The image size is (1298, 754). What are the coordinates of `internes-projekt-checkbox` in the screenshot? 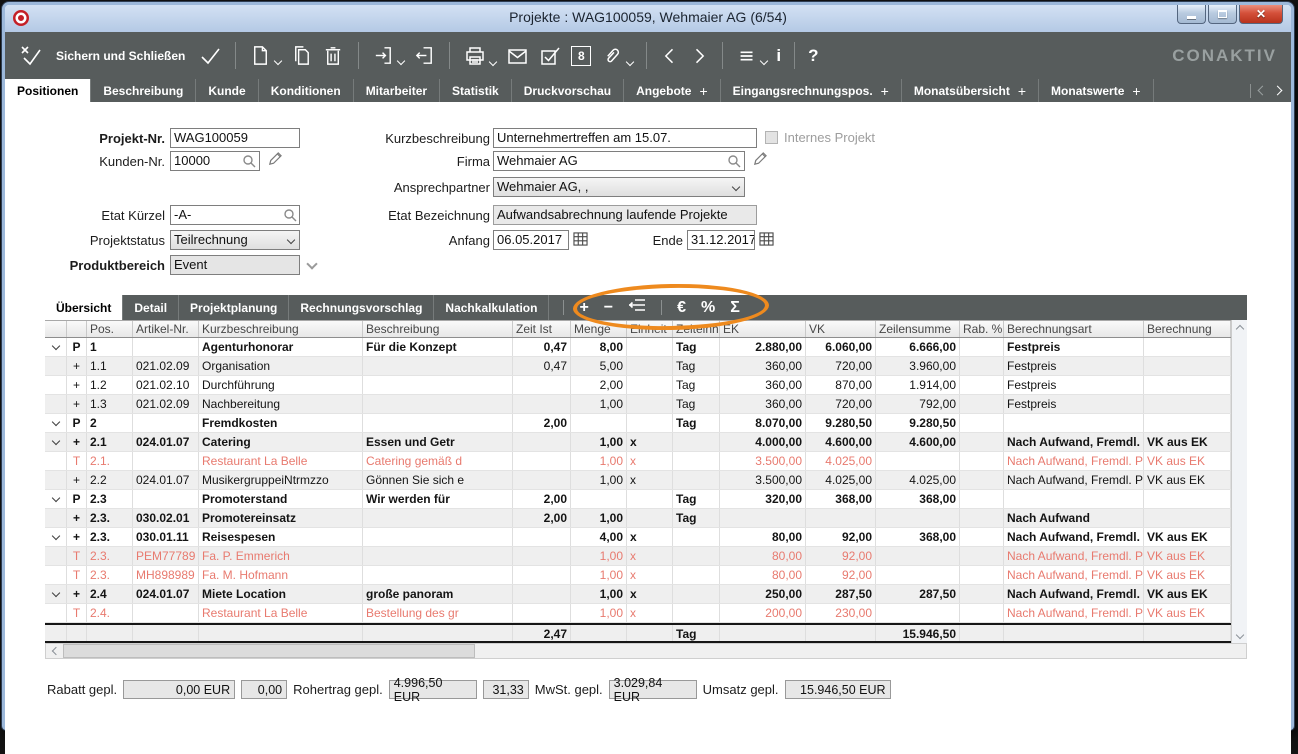 It's located at (771, 137).